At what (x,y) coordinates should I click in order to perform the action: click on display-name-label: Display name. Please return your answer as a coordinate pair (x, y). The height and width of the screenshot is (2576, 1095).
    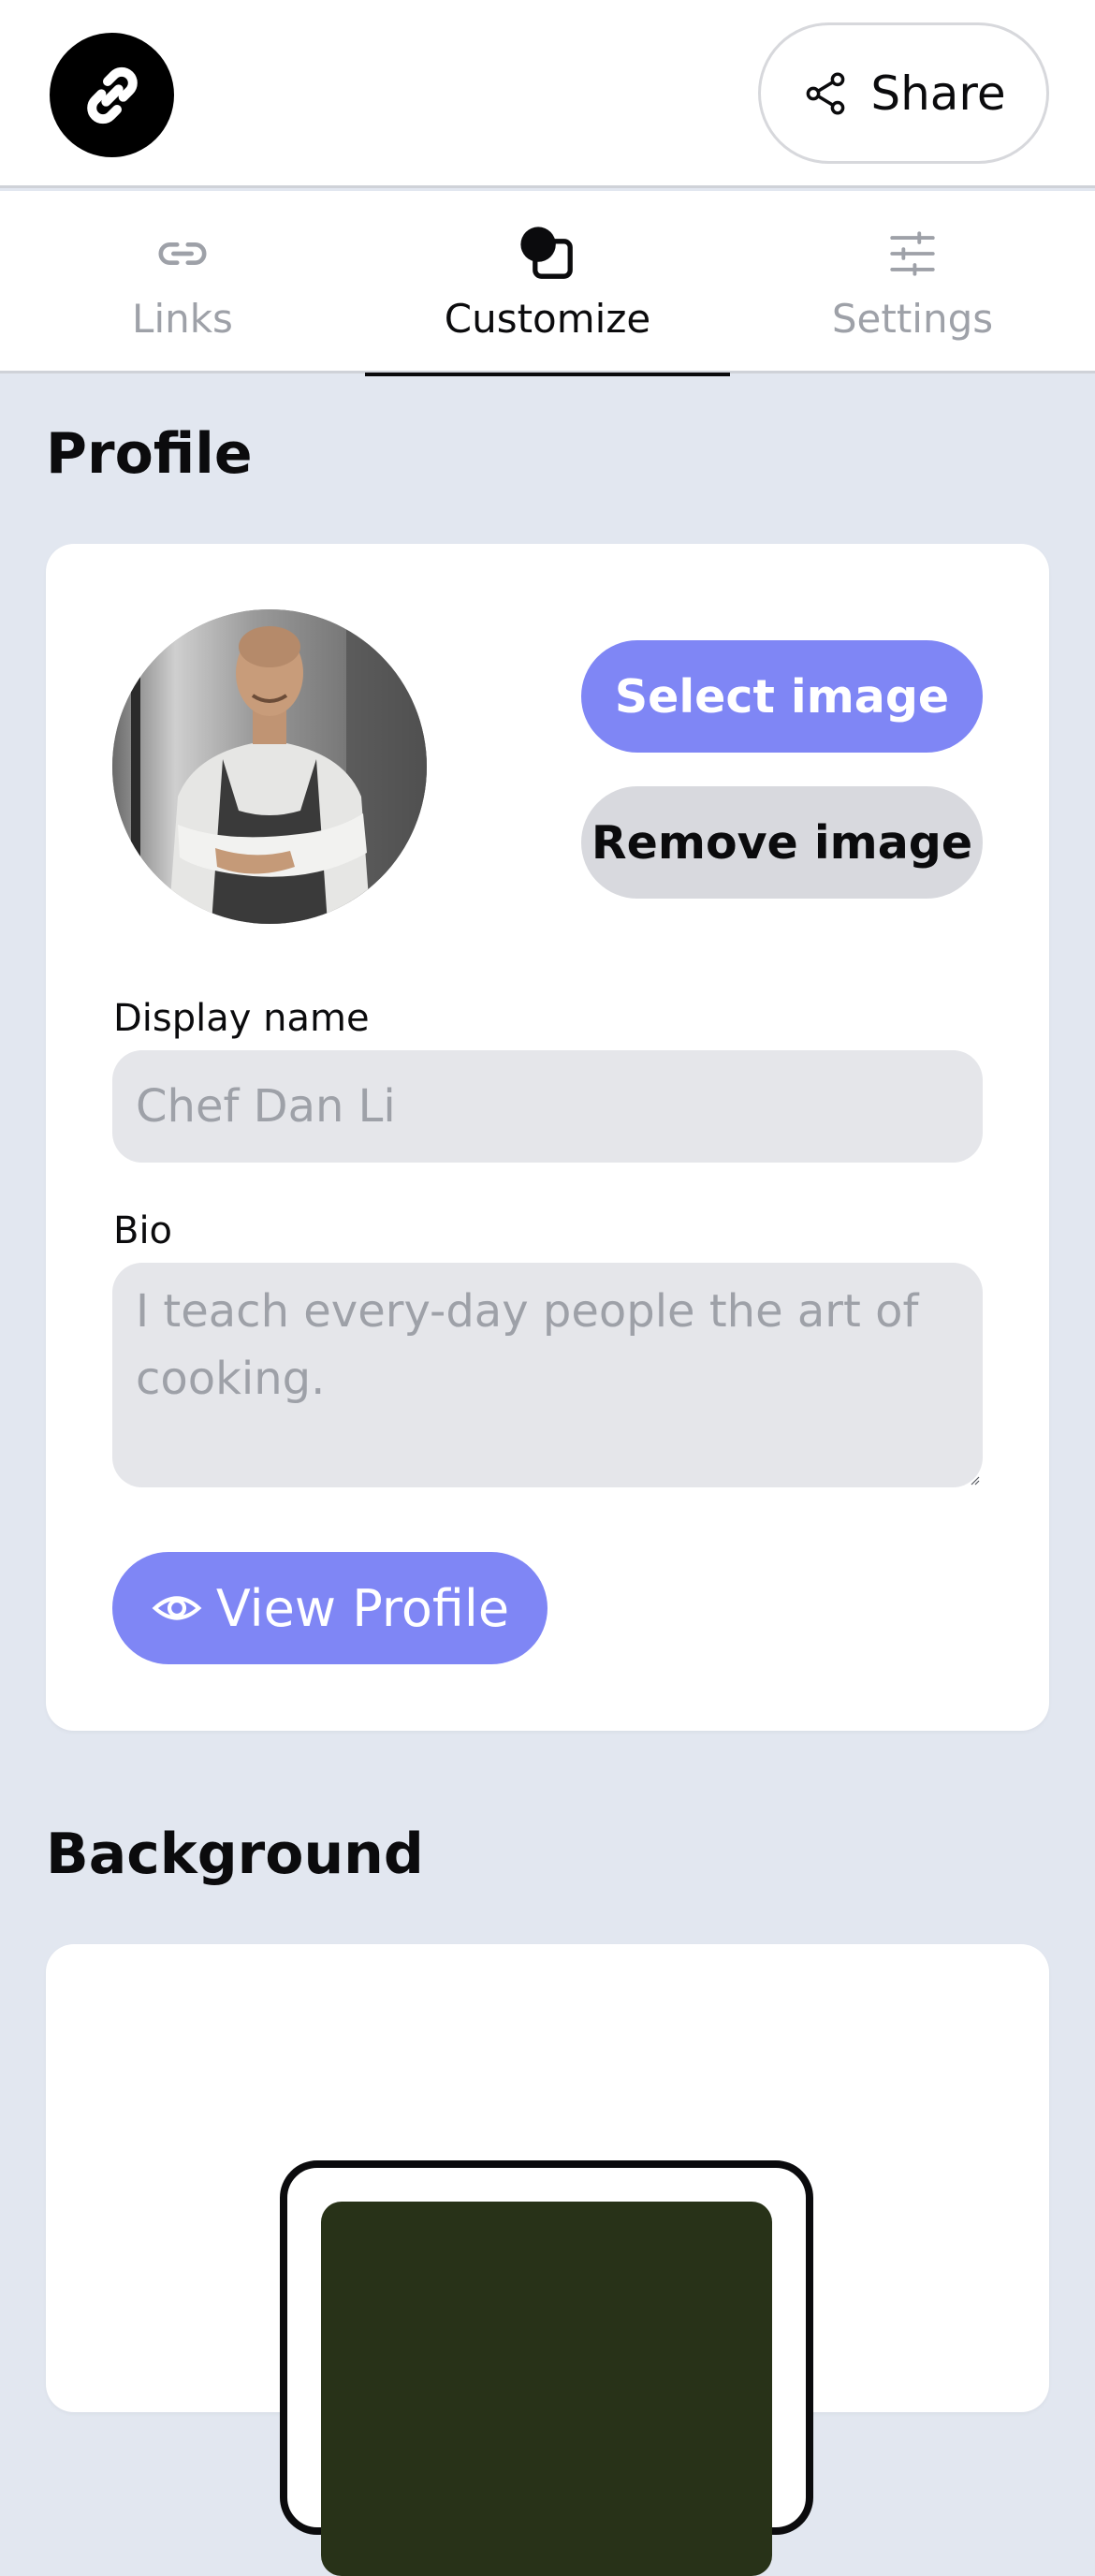
    Looking at the image, I should click on (242, 1019).